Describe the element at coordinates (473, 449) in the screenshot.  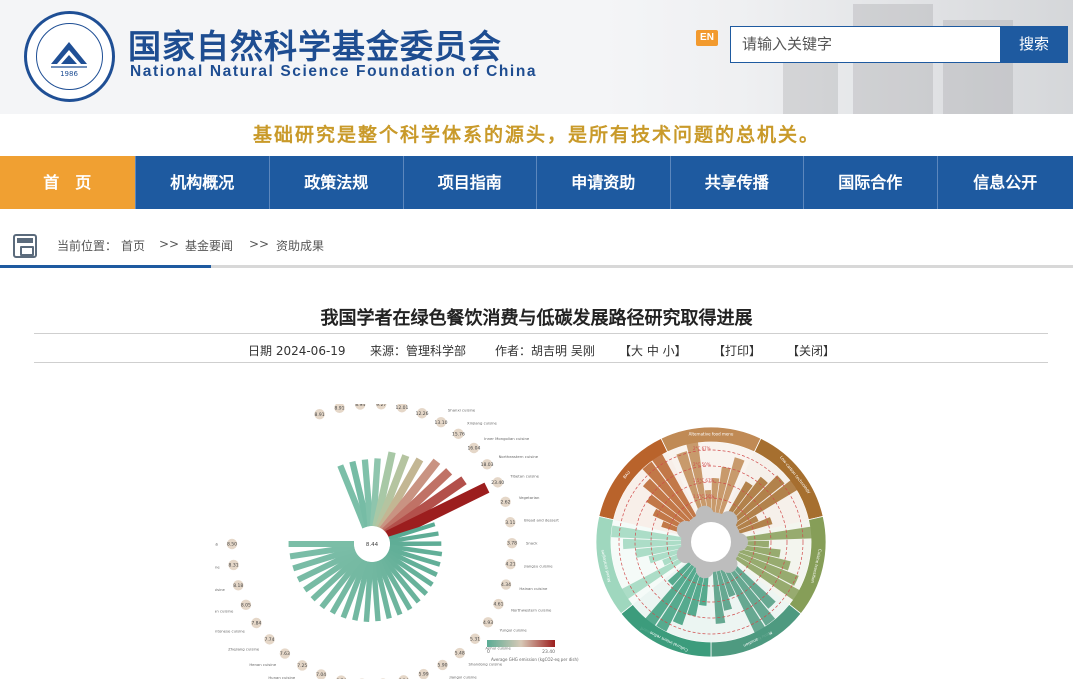
I see `bar-value: 16.04` at that location.